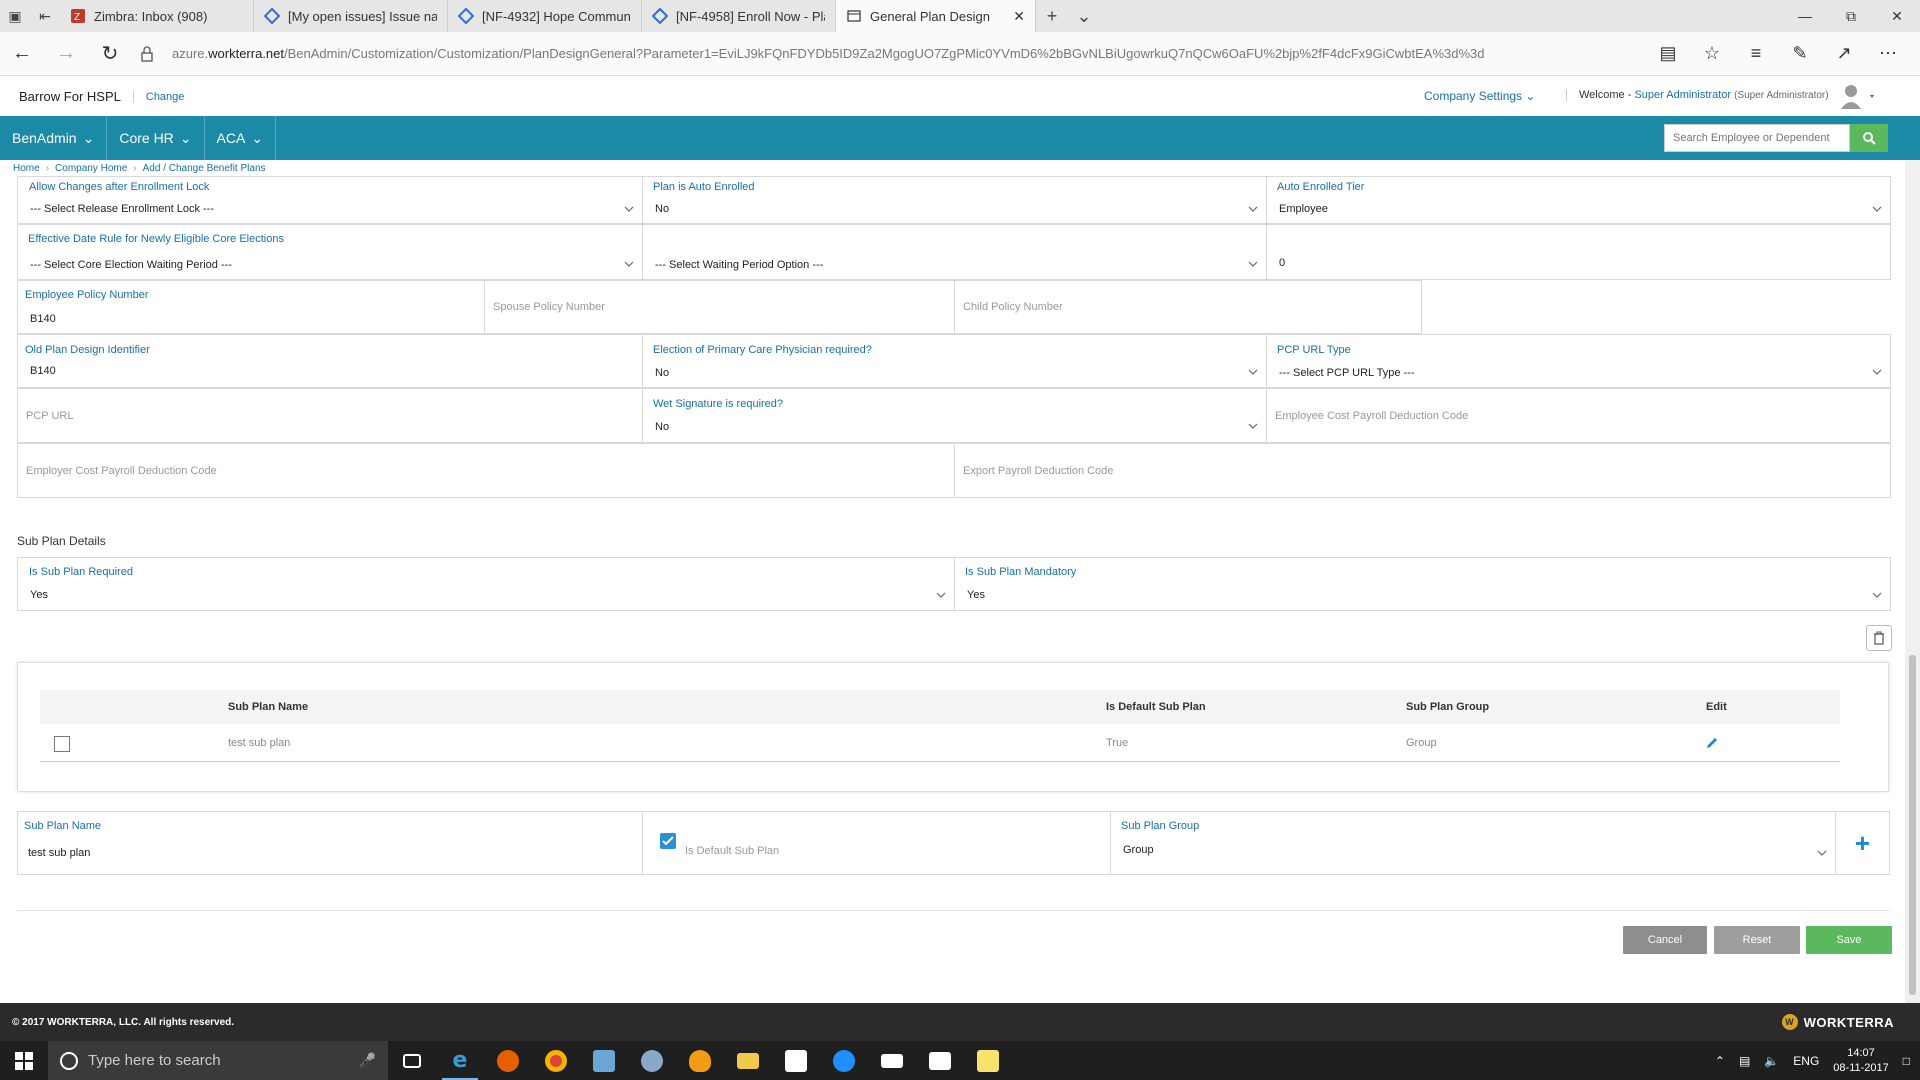  I want to click on url-domain: workterra.net, so click(246, 53).